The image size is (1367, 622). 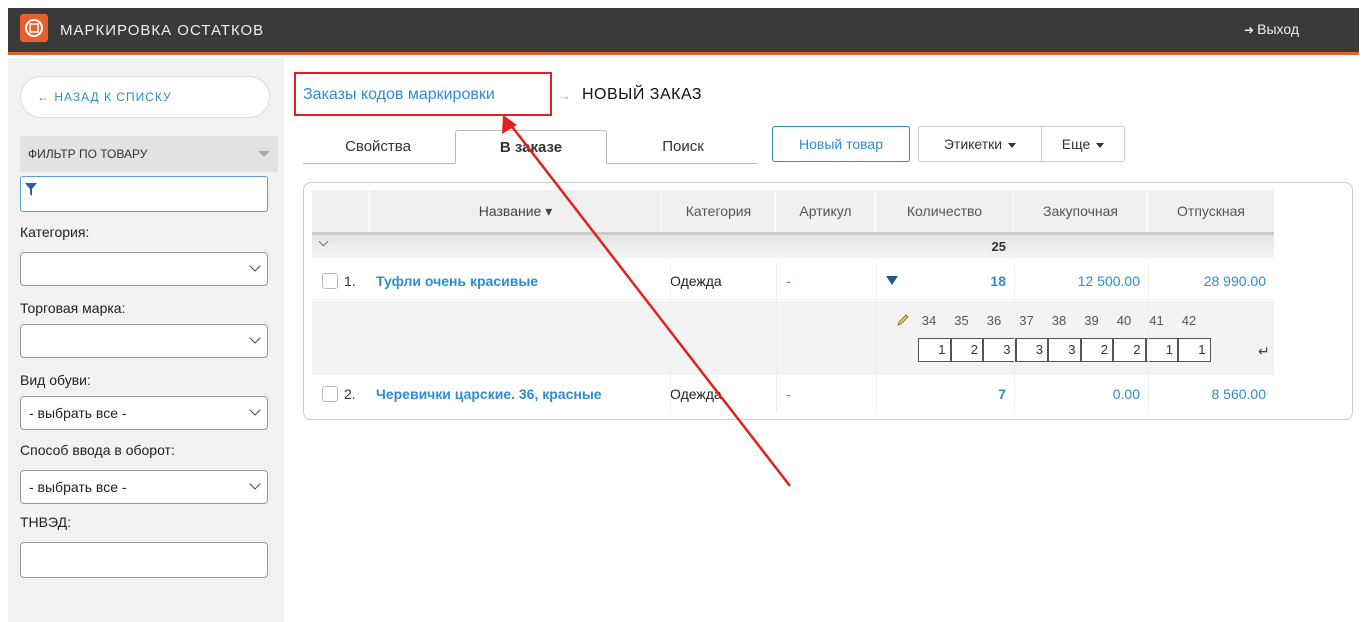 What do you see at coordinates (489, 394) in the screenshot?
I see `item-name-link: Черевички царские. 36, красные` at bounding box center [489, 394].